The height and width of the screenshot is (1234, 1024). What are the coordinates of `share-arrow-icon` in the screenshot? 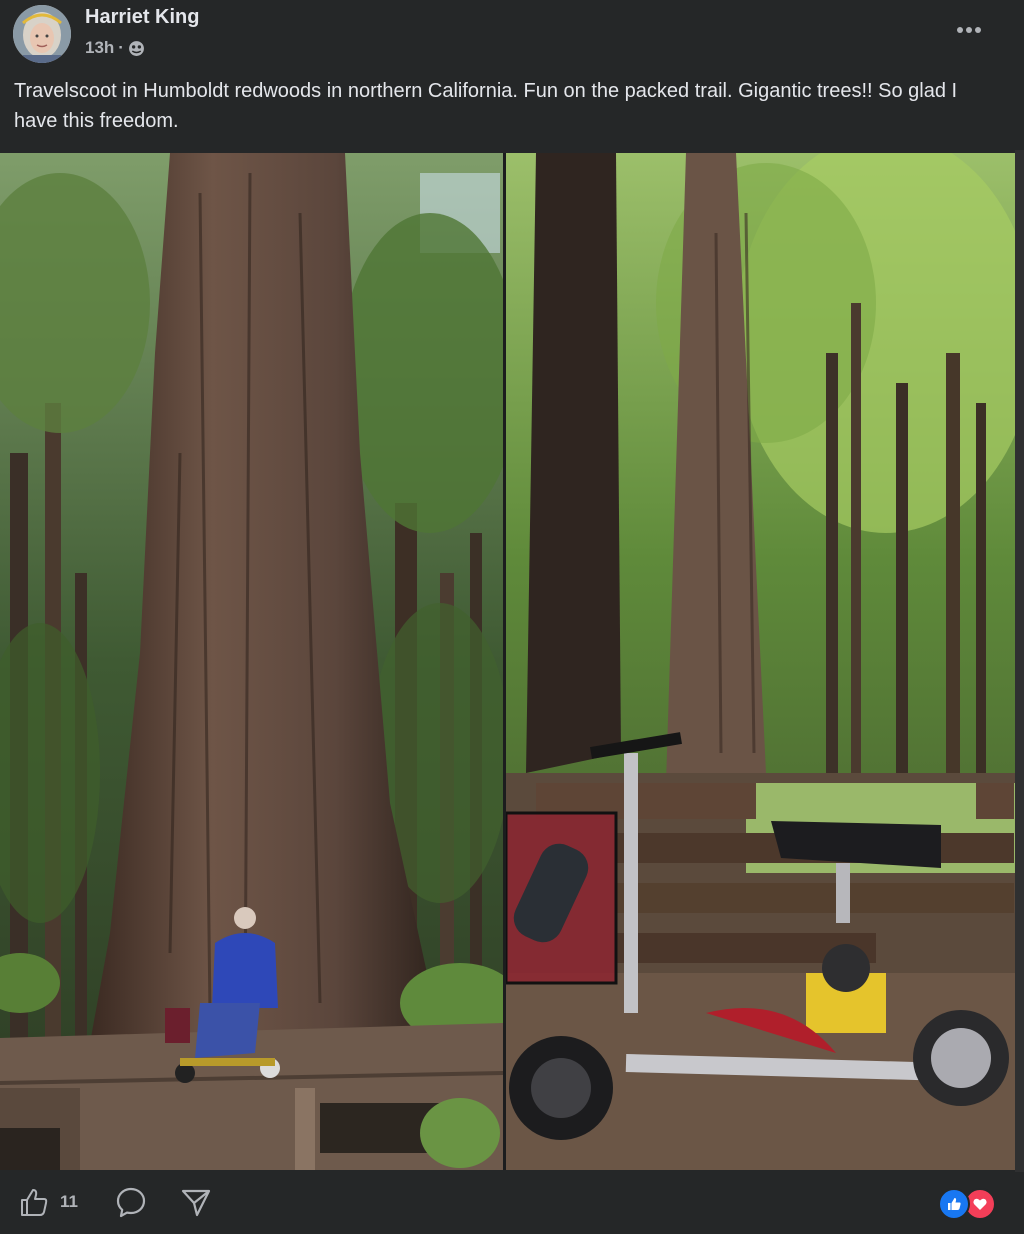 It's located at (196, 1203).